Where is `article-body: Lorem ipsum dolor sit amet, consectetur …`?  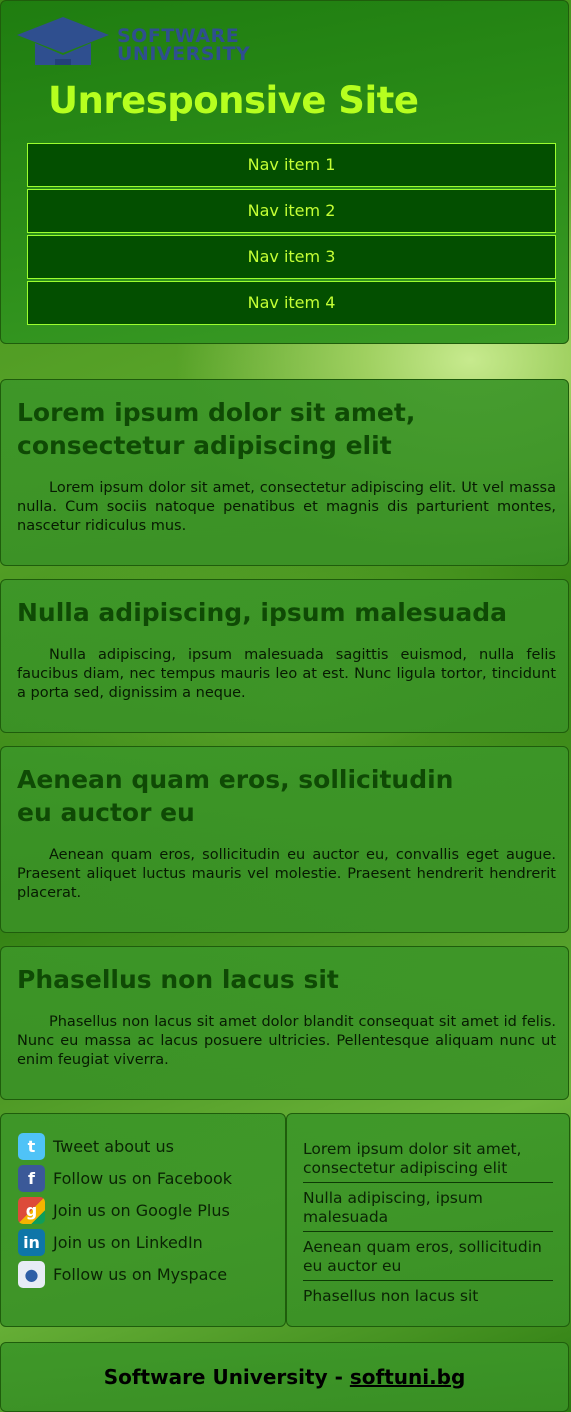
article-body: Lorem ipsum dolor sit amet, consectetur … is located at coordinates (286, 507).